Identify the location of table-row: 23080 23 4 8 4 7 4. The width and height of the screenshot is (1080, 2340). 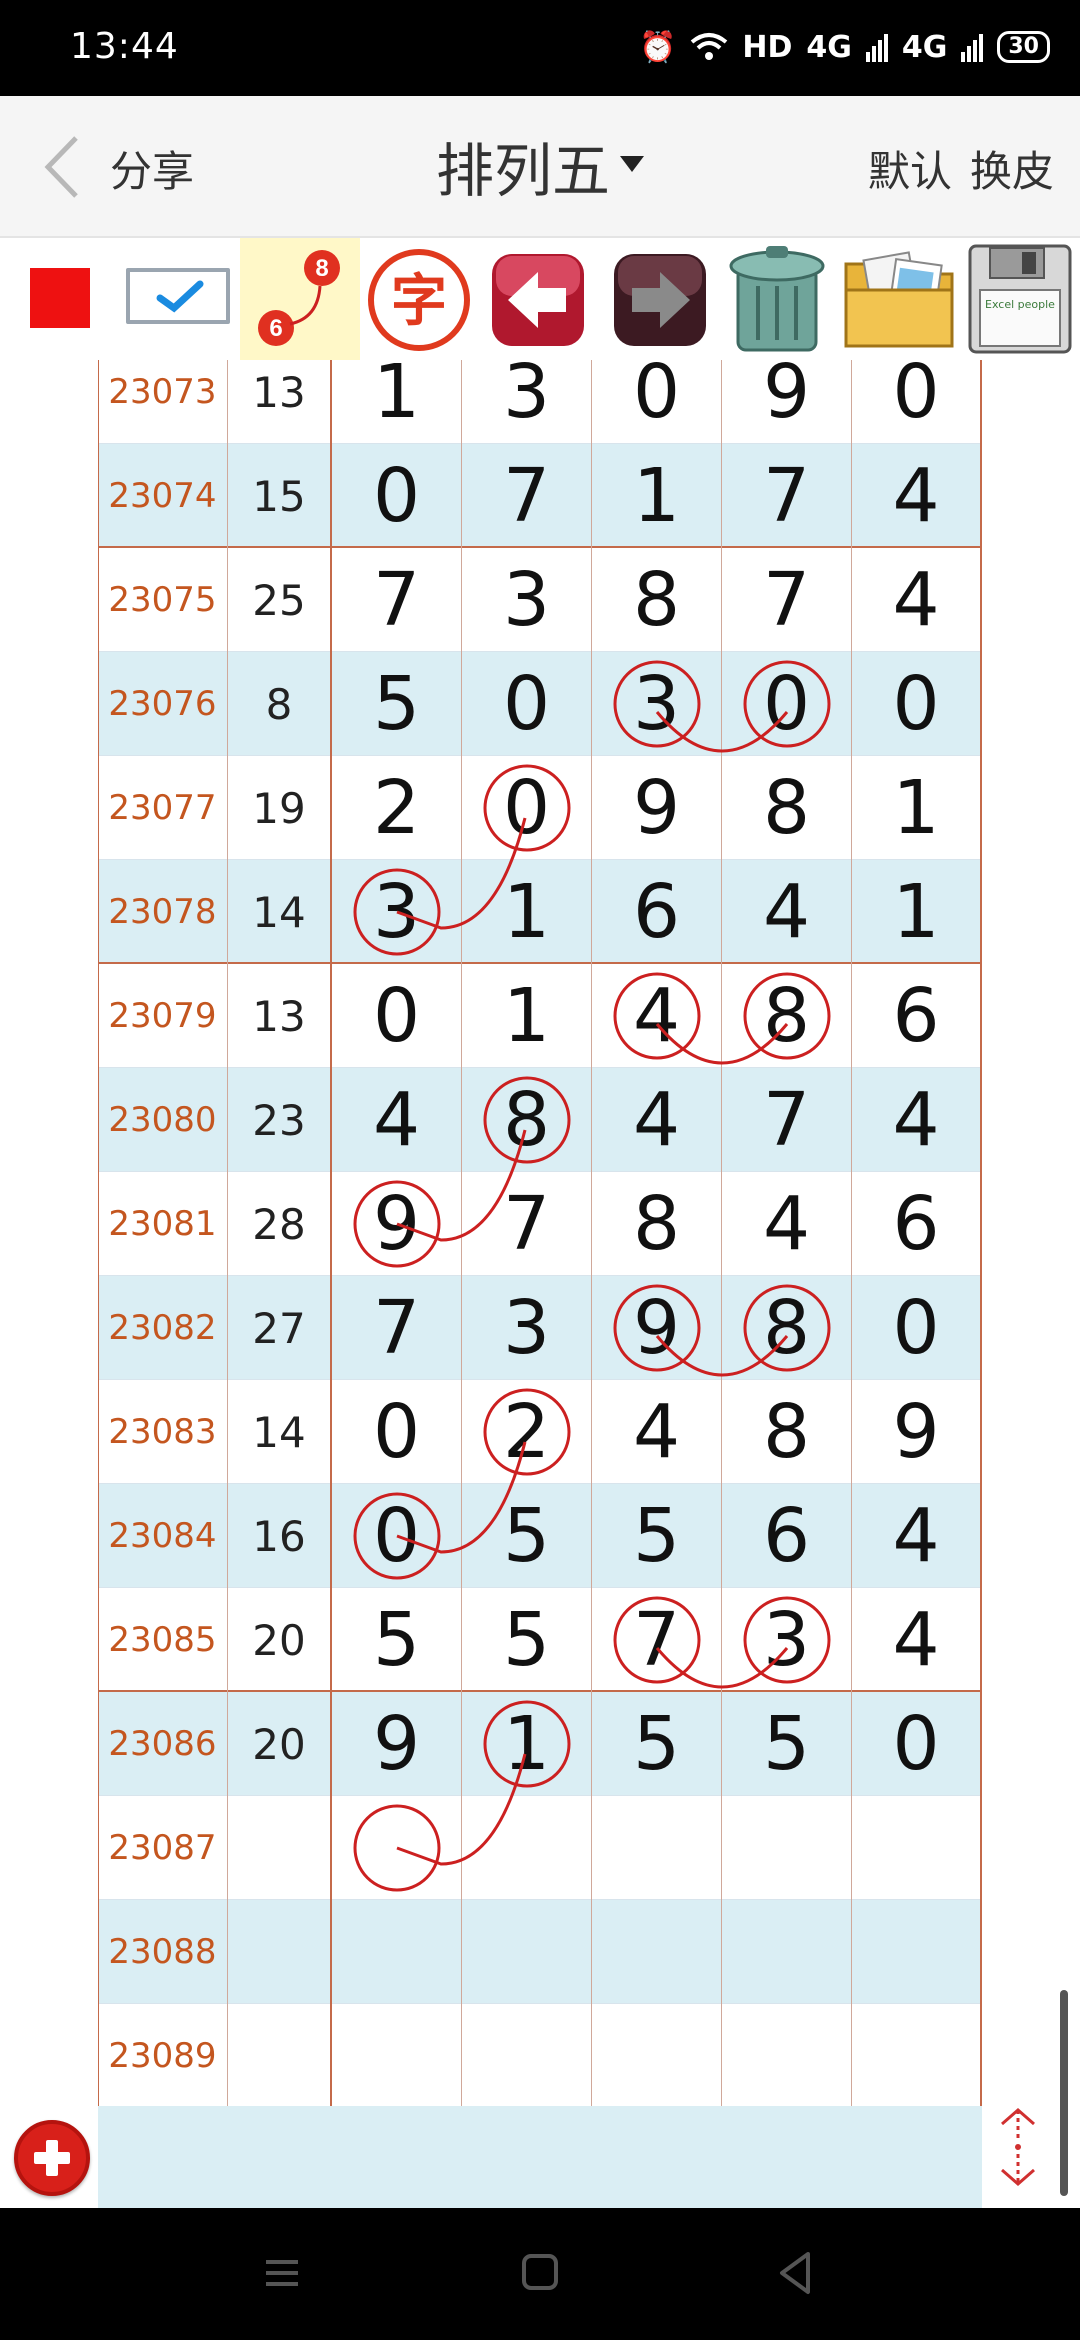
(540, 1120).